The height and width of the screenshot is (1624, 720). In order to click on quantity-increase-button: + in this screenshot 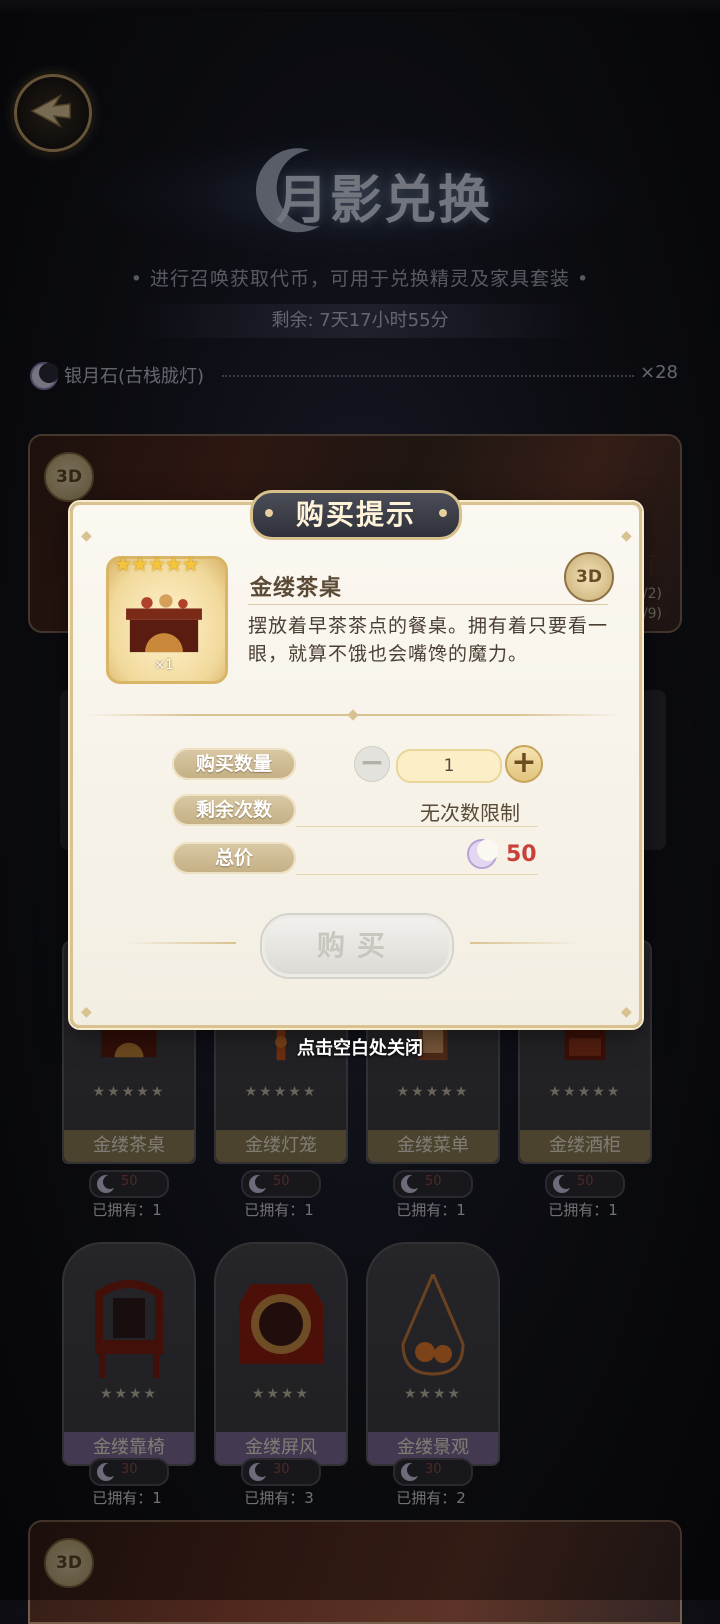, I will do `click(524, 764)`.